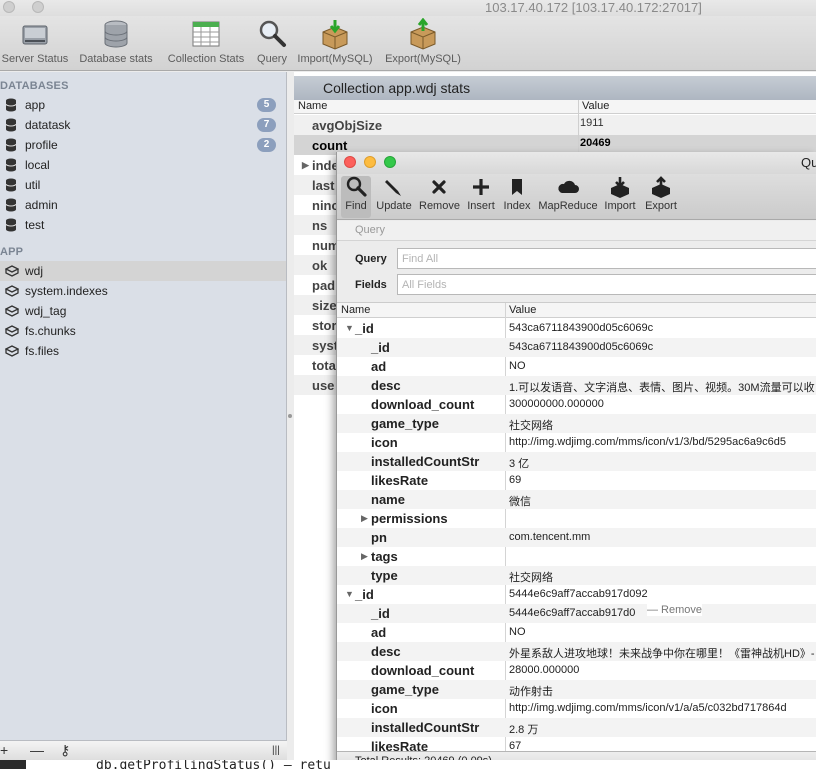 This screenshot has height=769, width=816. I want to click on remove-button: —, so click(37, 750).